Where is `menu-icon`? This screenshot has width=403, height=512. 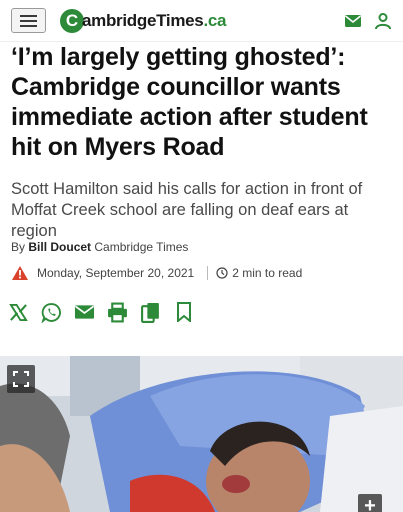
menu-icon is located at coordinates (28, 15).